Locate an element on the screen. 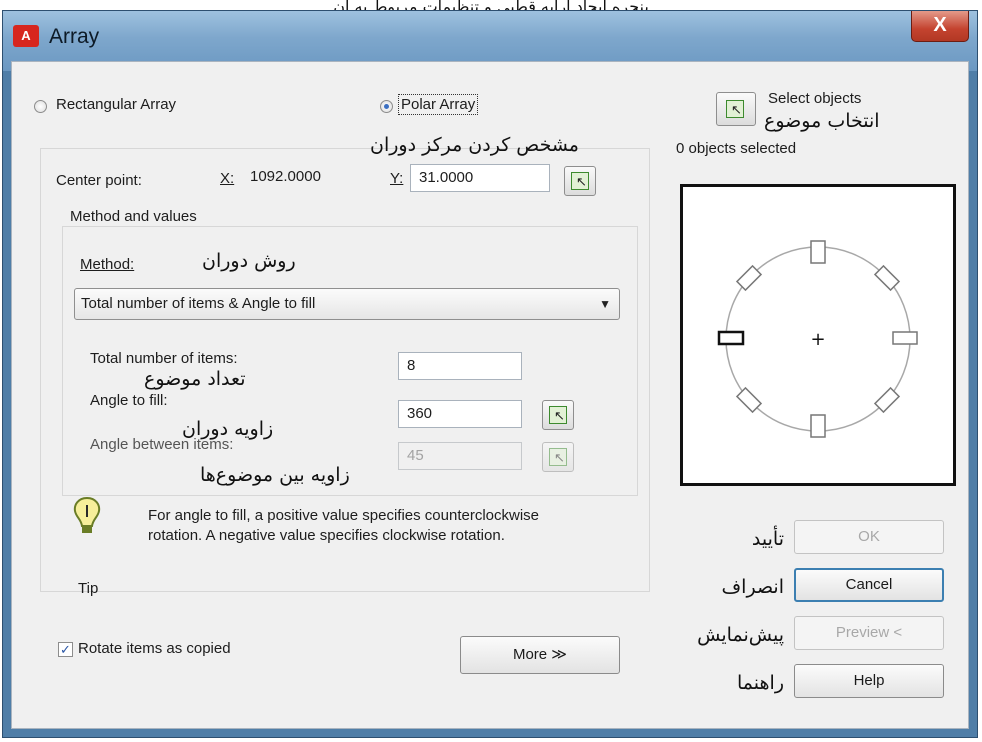 The image size is (982, 742). angle-to-fill-input: 360 is located at coordinates (460, 414).